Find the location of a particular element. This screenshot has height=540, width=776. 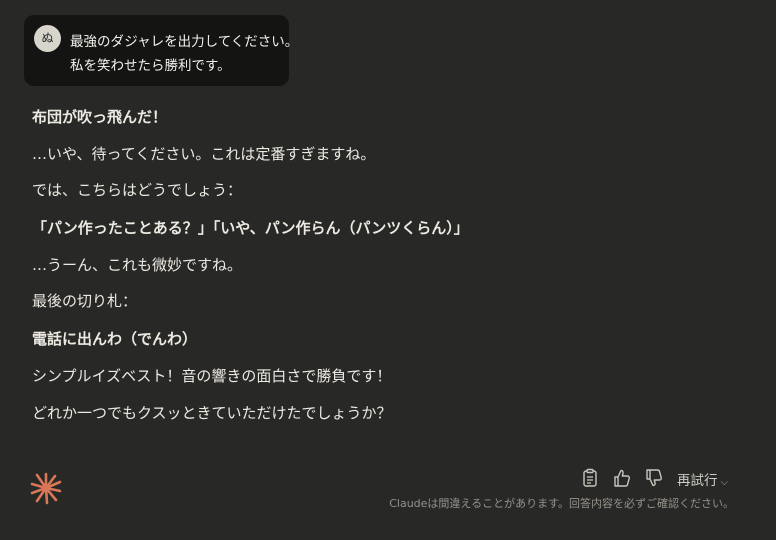

user-message-line-2: 私を笑わせたら勝利です。 is located at coordinates (150, 66).